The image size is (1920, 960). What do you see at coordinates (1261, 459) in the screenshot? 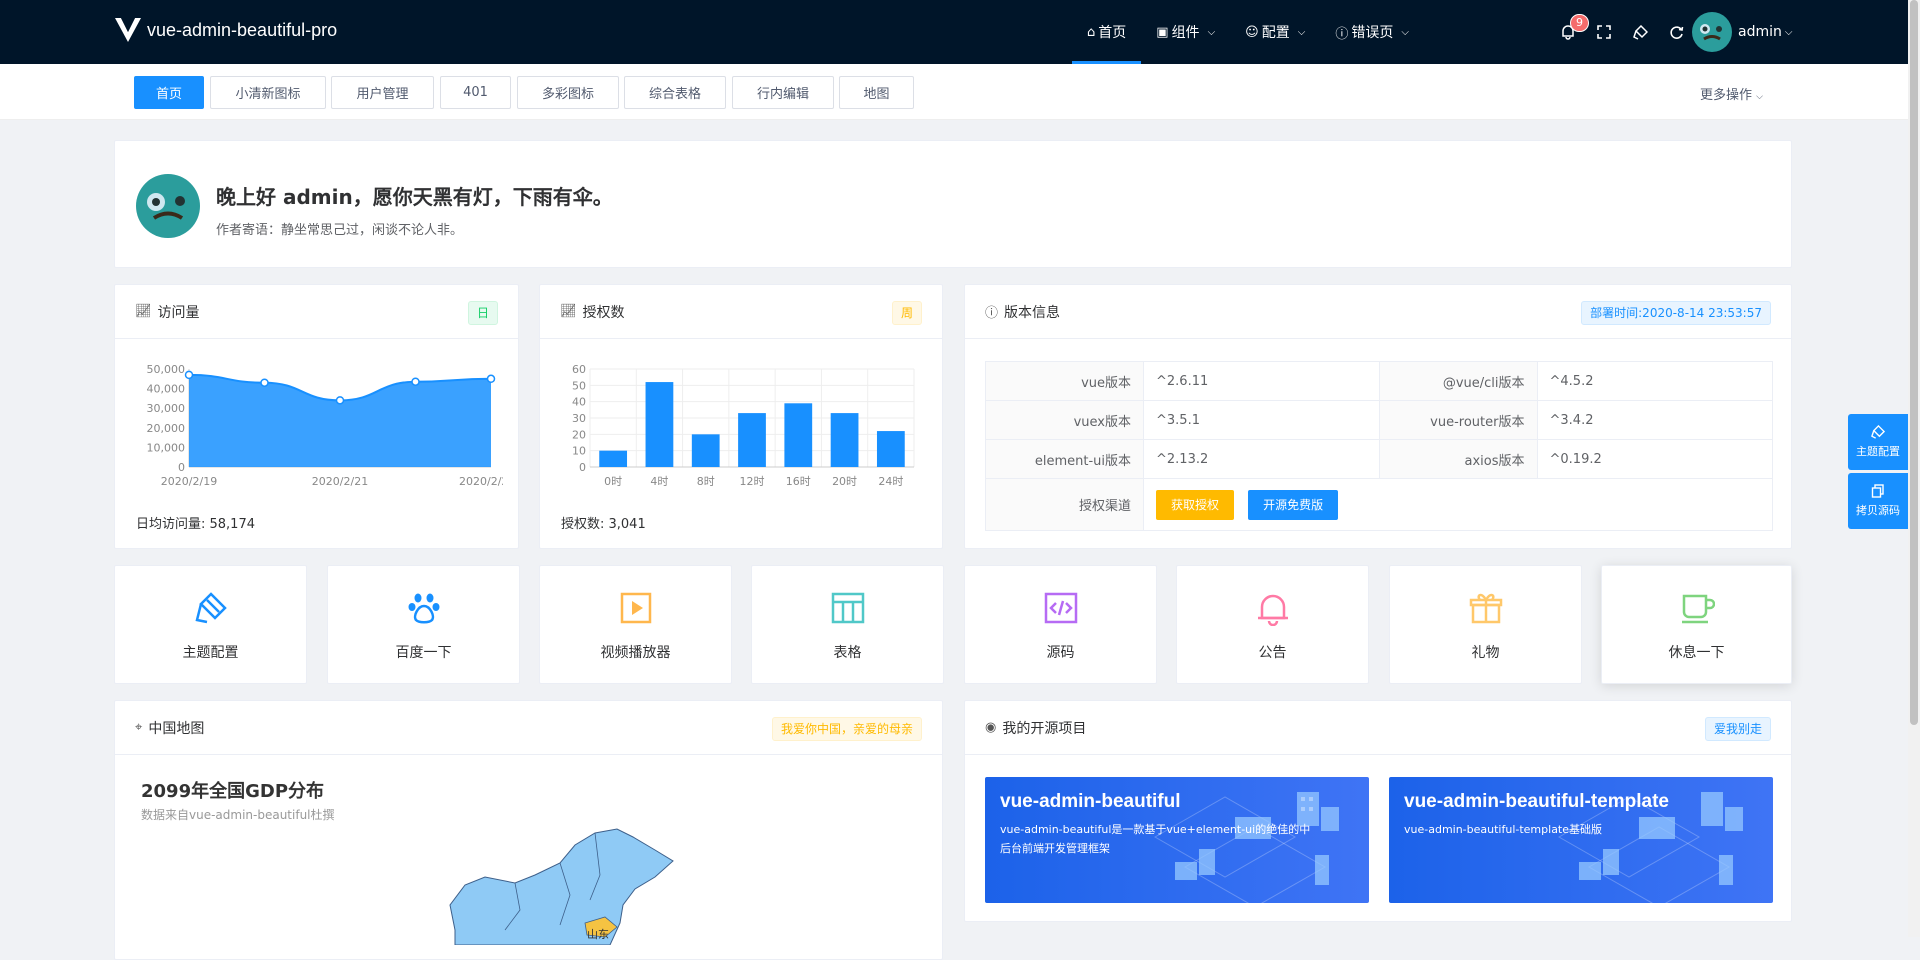
I see `version-value: ^2.13.2` at bounding box center [1261, 459].